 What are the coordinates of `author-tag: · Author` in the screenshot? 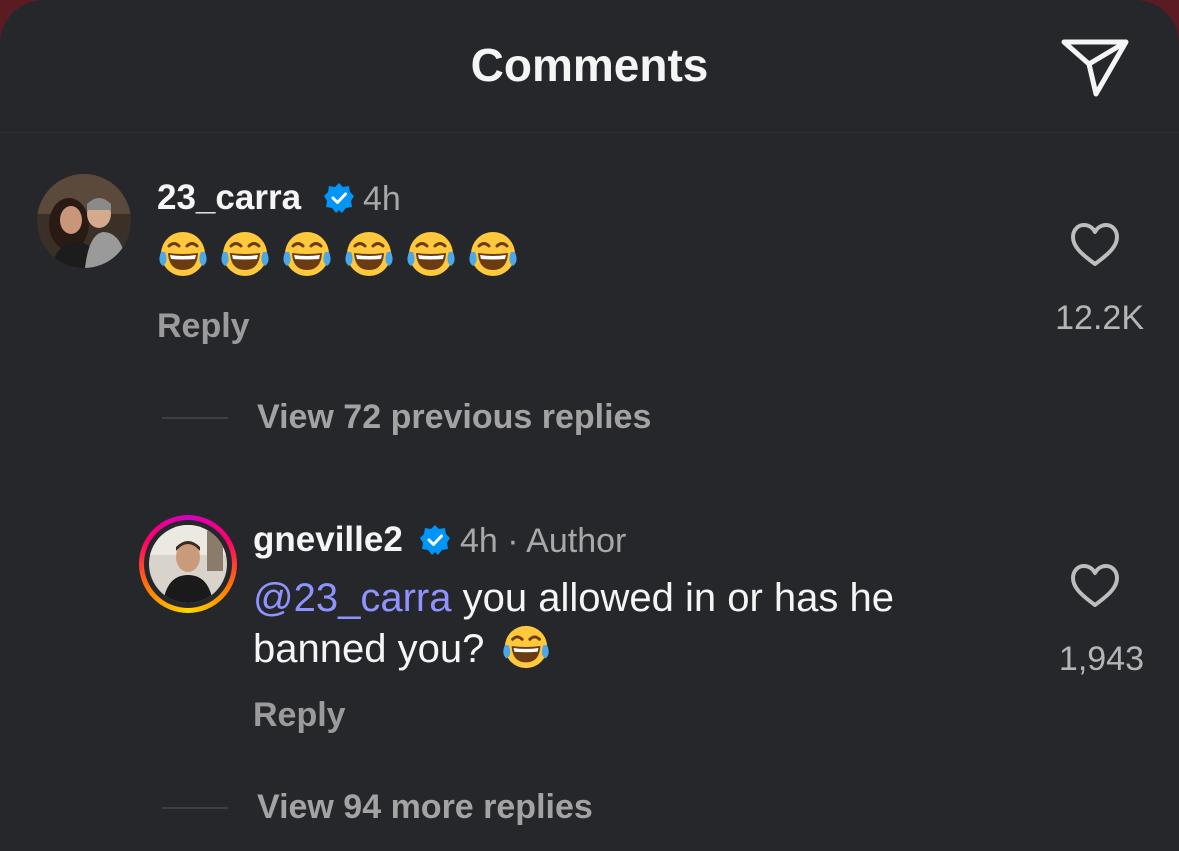 It's located at (567, 541).